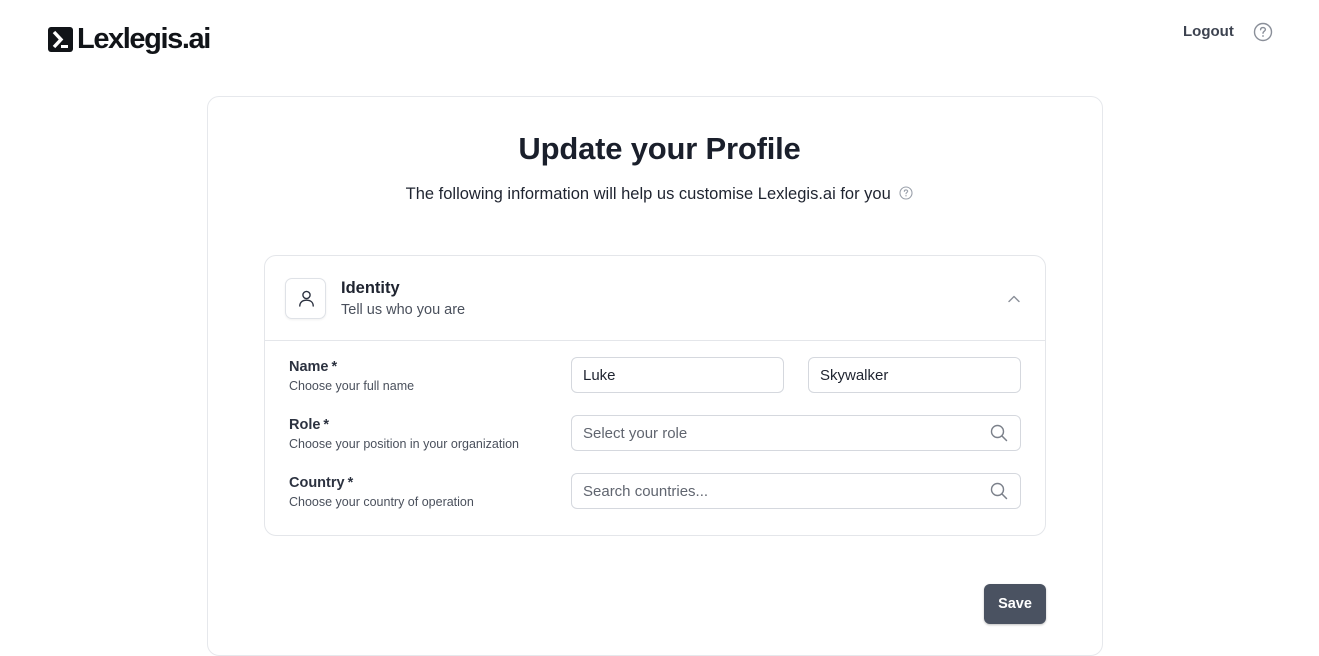 Image resolution: width=1319 pixels, height=656 pixels. What do you see at coordinates (655, 298) in the screenshot?
I see `identity-section-header: Identity Tell us who you are` at bounding box center [655, 298].